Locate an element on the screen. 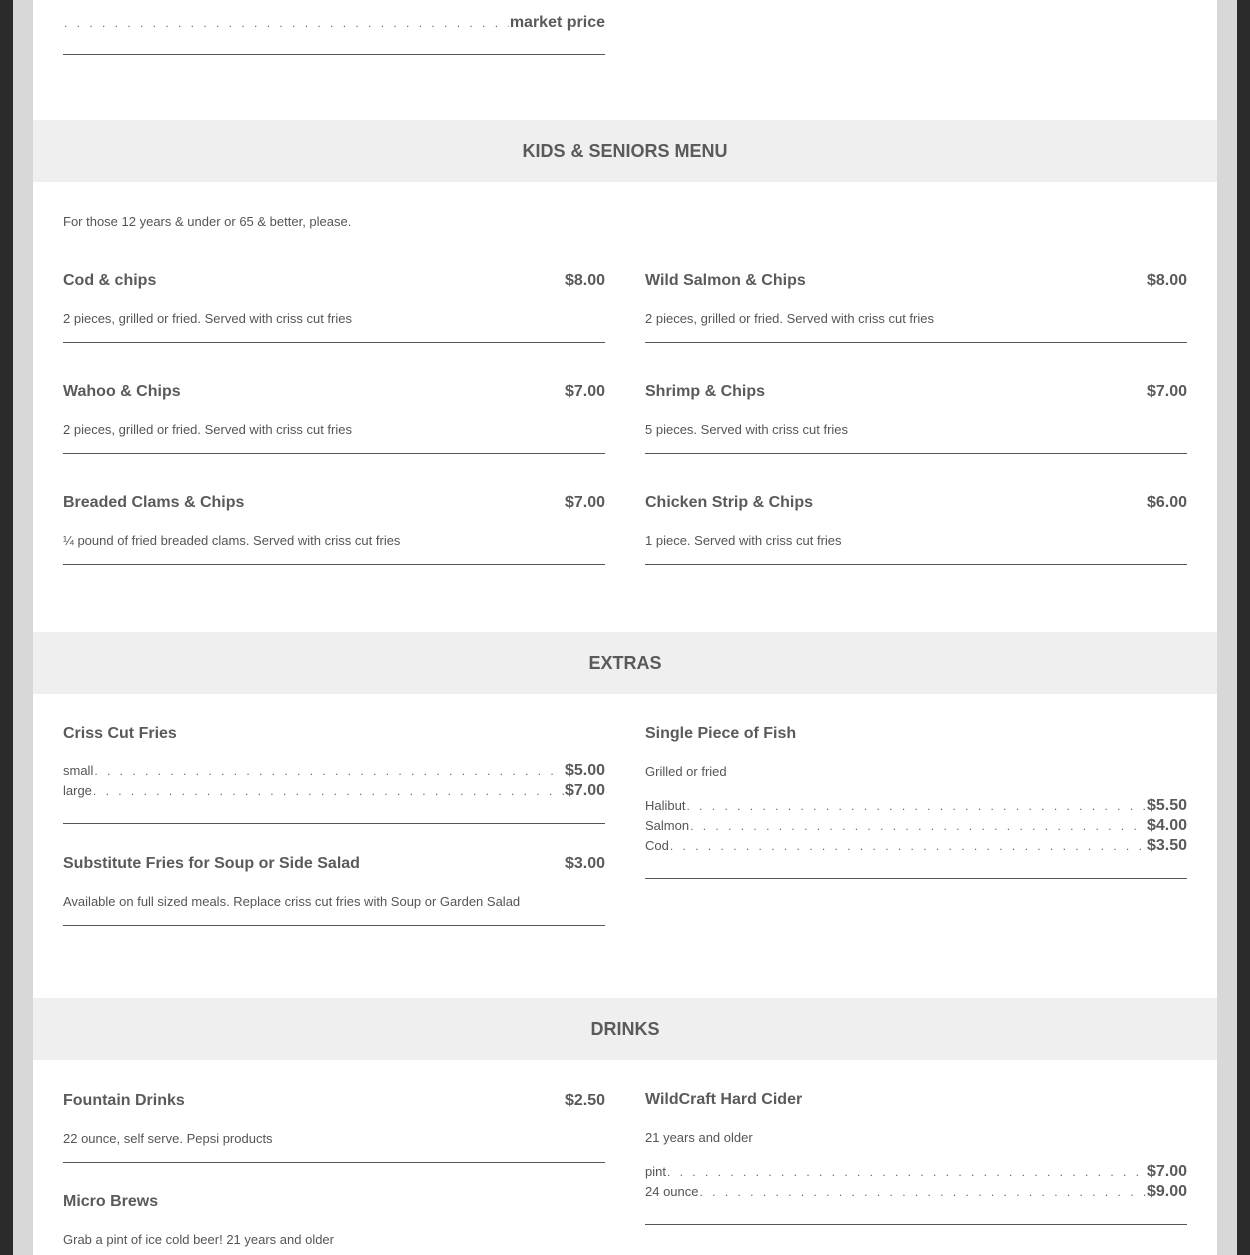  item-description: 5 pieces. Served with criss cut fries is located at coordinates (747, 429).